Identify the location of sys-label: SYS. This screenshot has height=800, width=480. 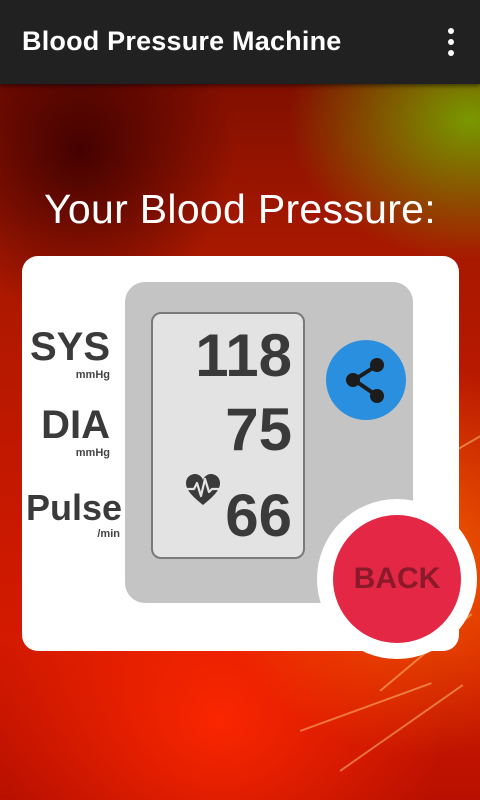
(70, 347).